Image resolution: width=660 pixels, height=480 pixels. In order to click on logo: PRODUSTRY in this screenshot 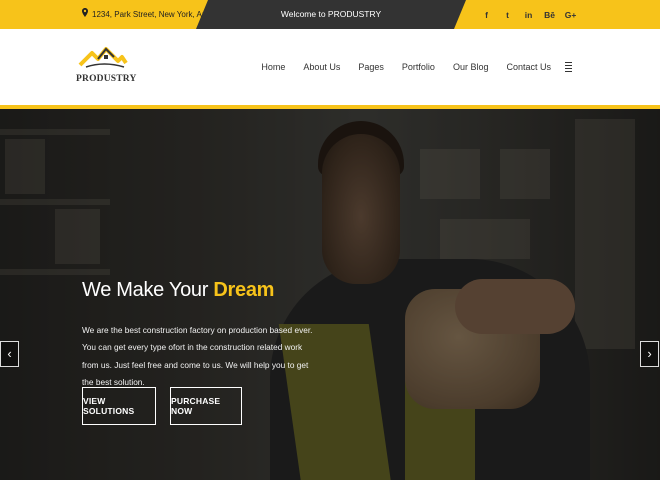, I will do `click(106, 64)`.